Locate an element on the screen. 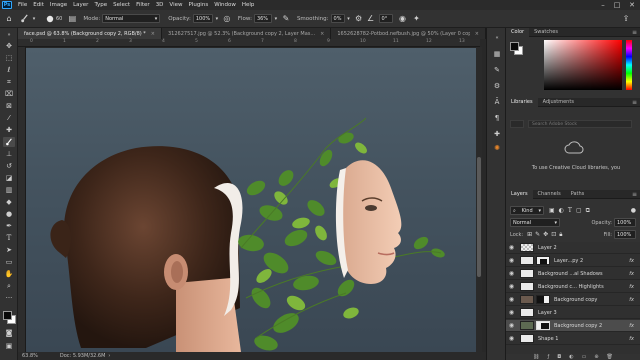 The image size is (640, 360). lock-position-icon: ✥ is located at coordinates (545, 234).